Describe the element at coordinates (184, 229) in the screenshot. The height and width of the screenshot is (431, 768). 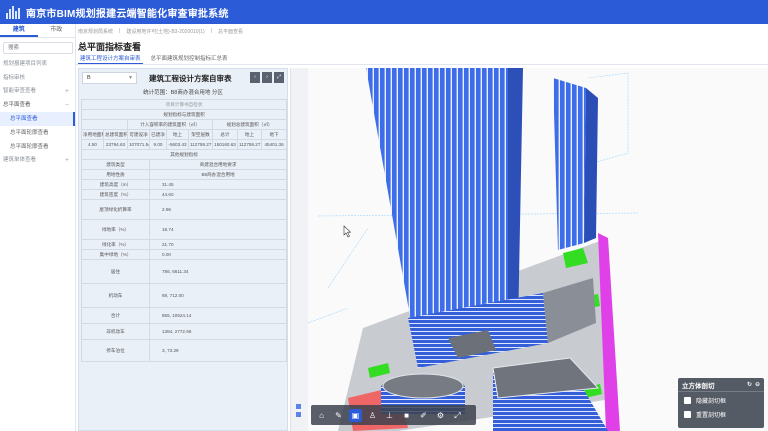
I see `table-row: 绿地率（%） 18.74` at that location.